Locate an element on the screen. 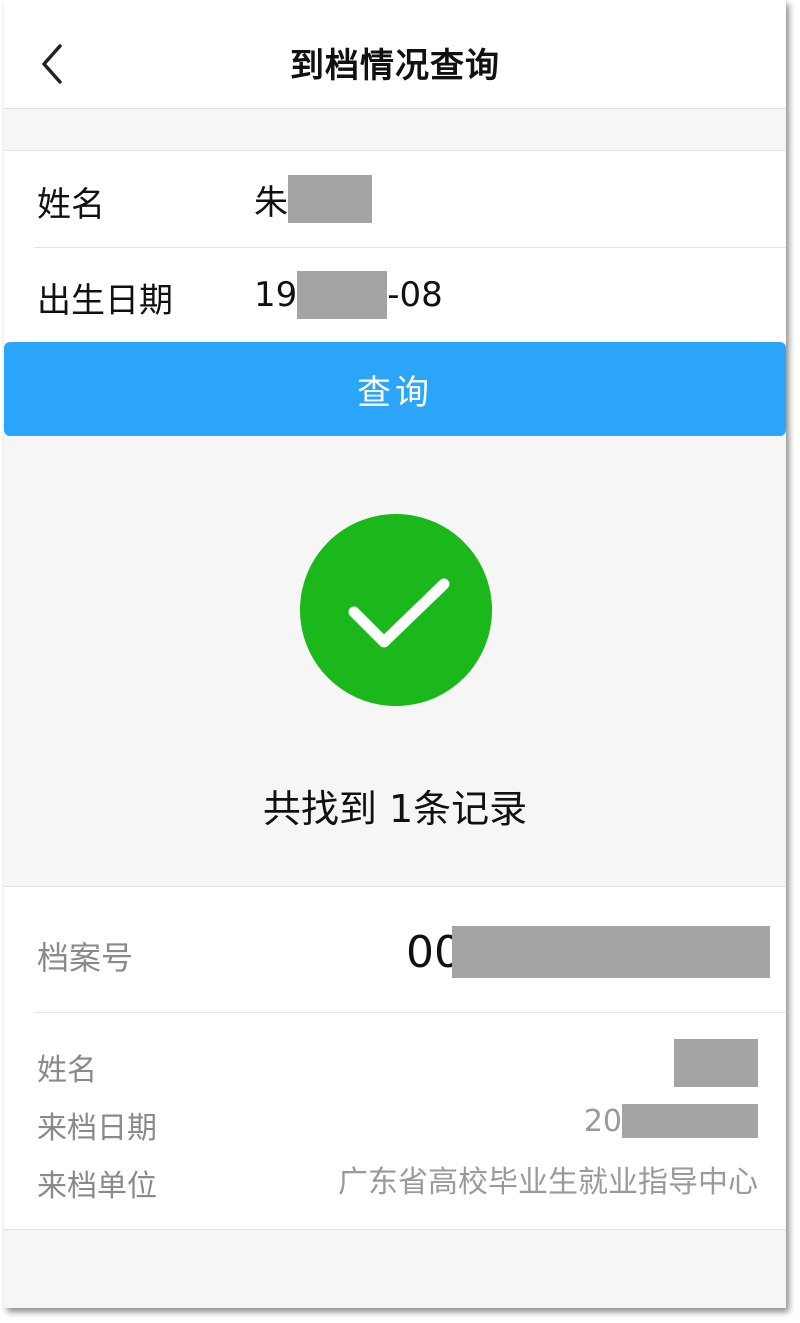 This screenshot has width=800, height=1323. navbar: 到档情况查询 is located at coordinates (395, 54).